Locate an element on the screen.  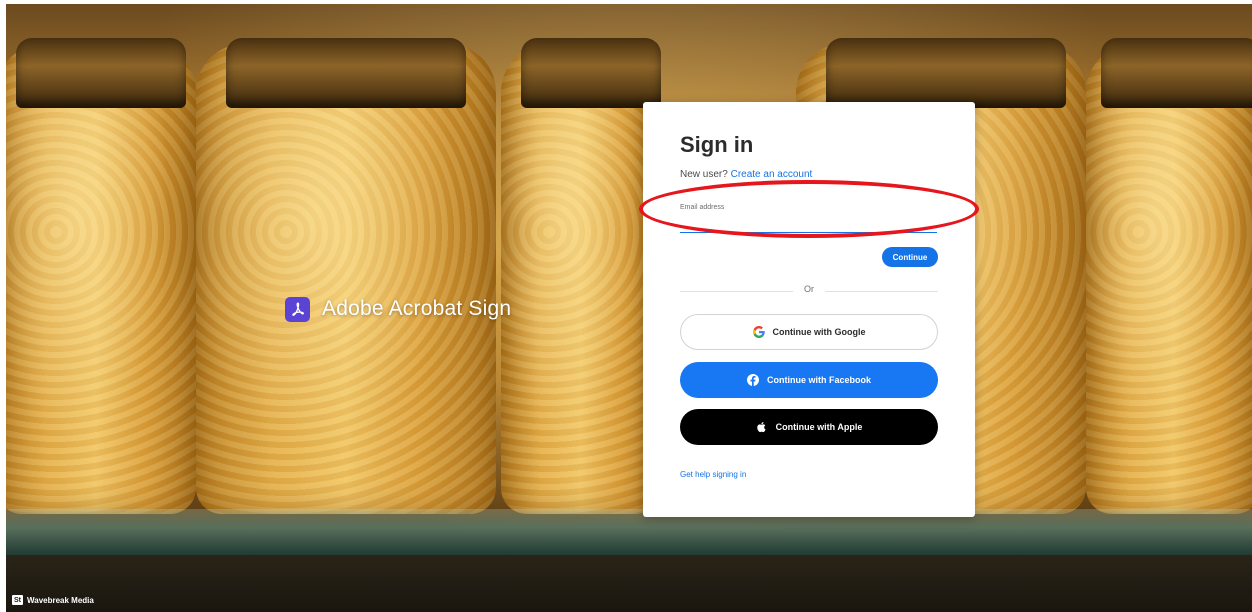
shelf-shadow is located at coordinates (629, 583).